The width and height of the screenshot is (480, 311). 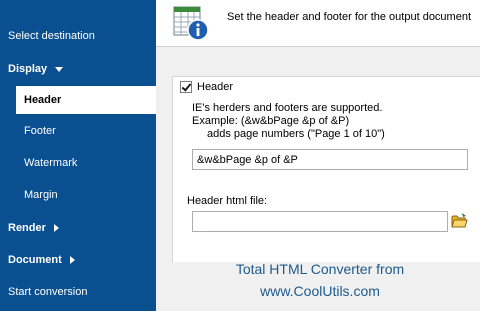 What do you see at coordinates (320, 291) in the screenshot?
I see `watermark-line-2: www.CoolUtils.com` at bounding box center [320, 291].